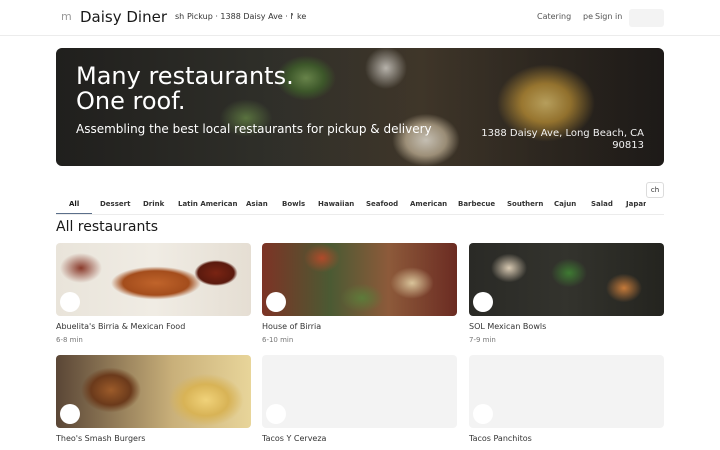  Describe the element at coordinates (257, 203) in the screenshot. I see `tab-asian: Asian` at that location.